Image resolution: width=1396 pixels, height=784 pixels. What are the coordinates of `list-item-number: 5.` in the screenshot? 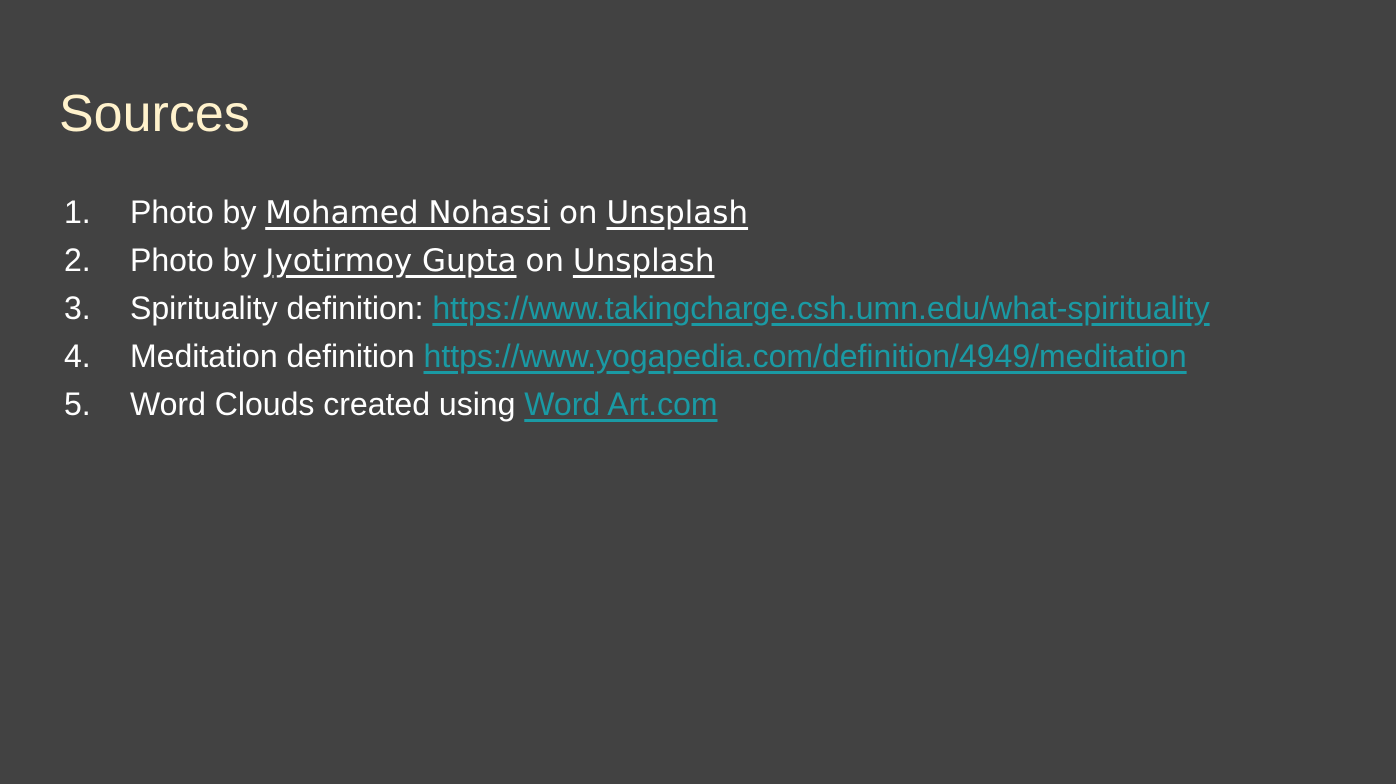 It's located at (77, 404).